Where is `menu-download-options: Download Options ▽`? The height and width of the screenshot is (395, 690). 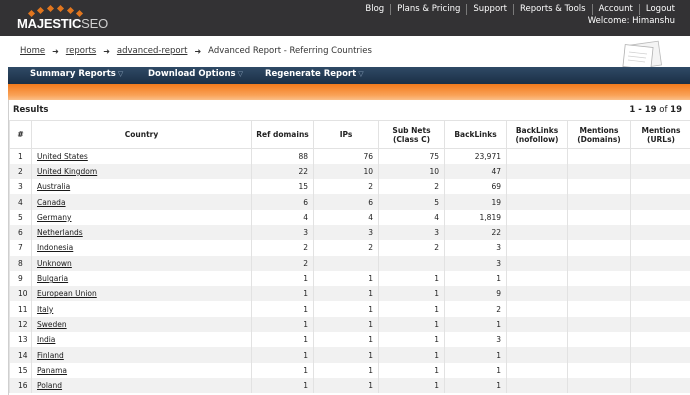 menu-download-options: Download Options ▽ is located at coordinates (195, 74).